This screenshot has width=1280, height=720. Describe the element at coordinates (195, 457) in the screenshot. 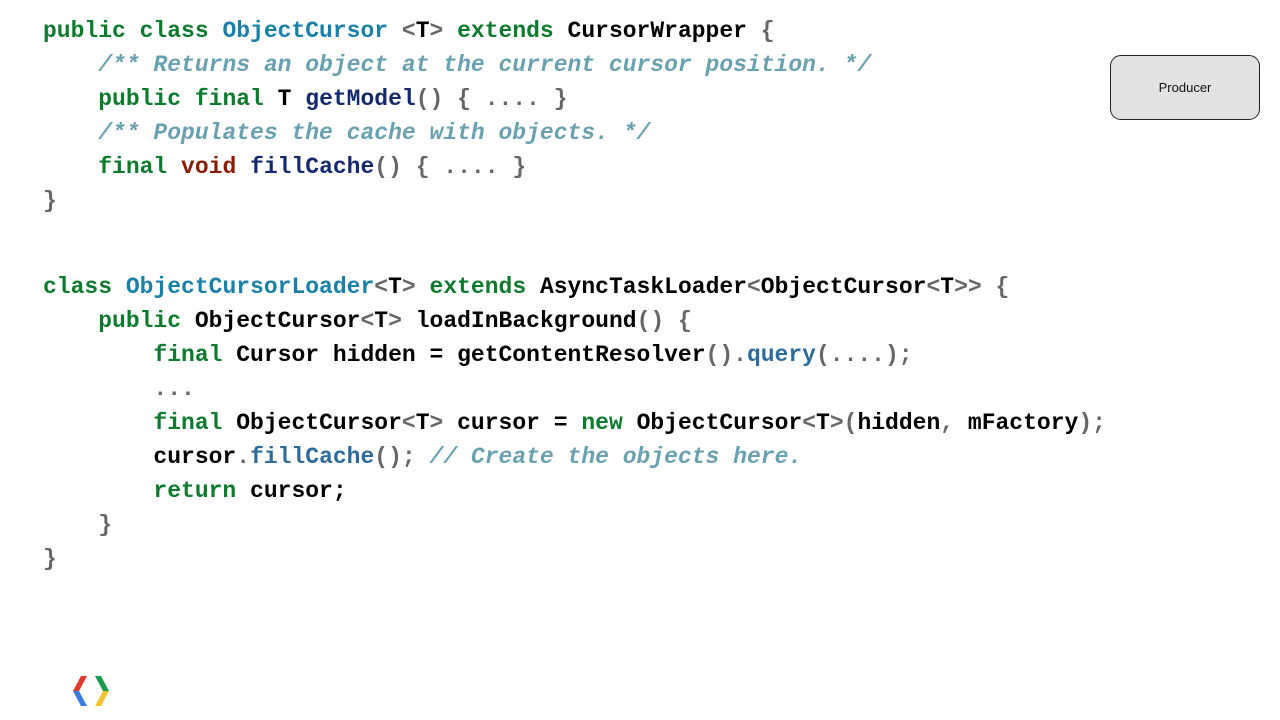

I see `code-token: cursor` at that location.